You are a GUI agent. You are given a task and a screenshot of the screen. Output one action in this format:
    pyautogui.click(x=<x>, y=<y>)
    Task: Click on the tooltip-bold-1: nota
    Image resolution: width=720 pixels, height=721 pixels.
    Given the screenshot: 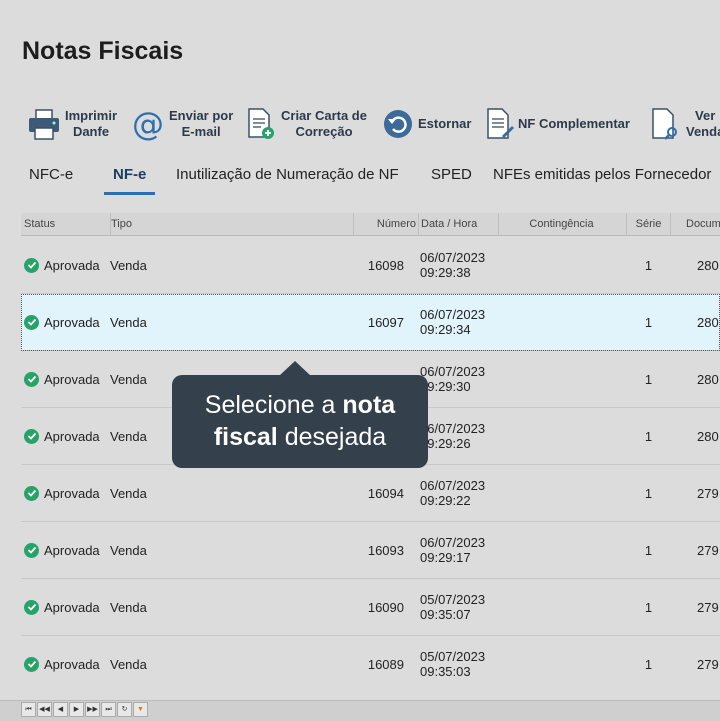 What is the action you would take?
    pyautogui.click(x=369, y=405)
    